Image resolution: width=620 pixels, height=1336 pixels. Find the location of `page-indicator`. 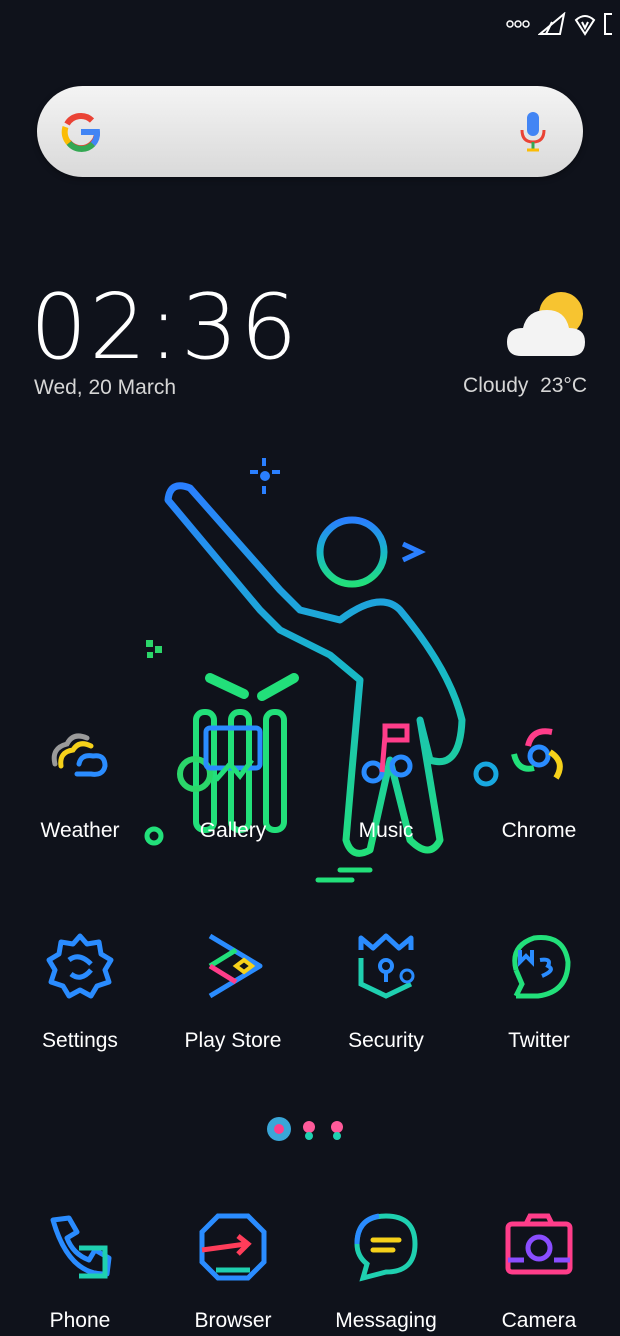

page-indicator is located at coordinates (307, 1129).